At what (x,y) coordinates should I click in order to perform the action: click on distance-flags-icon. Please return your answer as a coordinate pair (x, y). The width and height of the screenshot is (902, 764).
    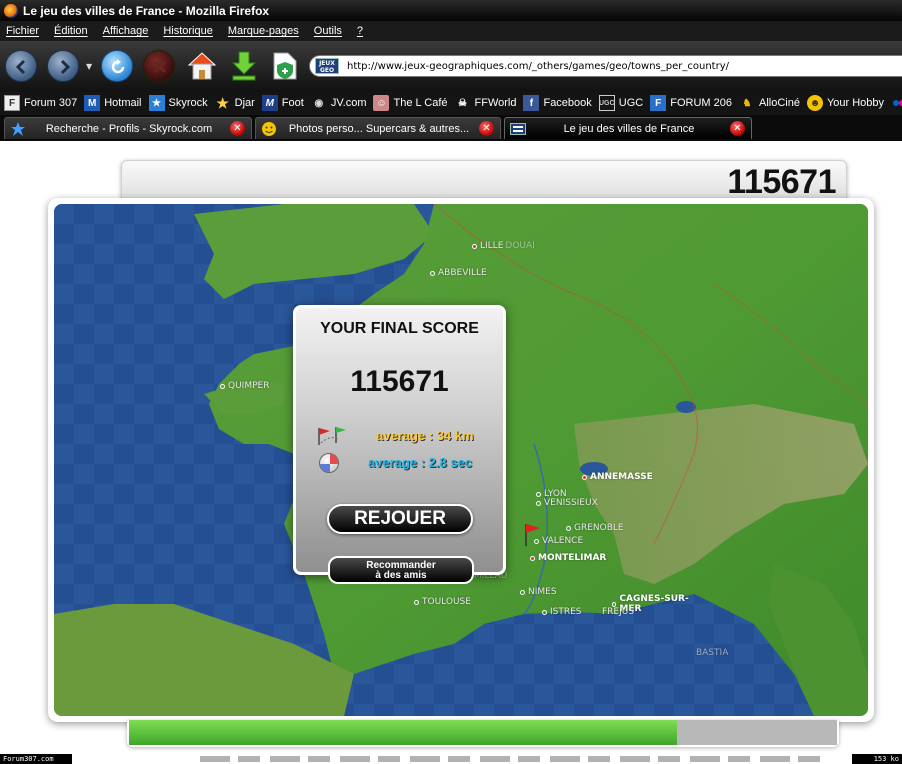
    Looking at the image, I should click on (332, 436).